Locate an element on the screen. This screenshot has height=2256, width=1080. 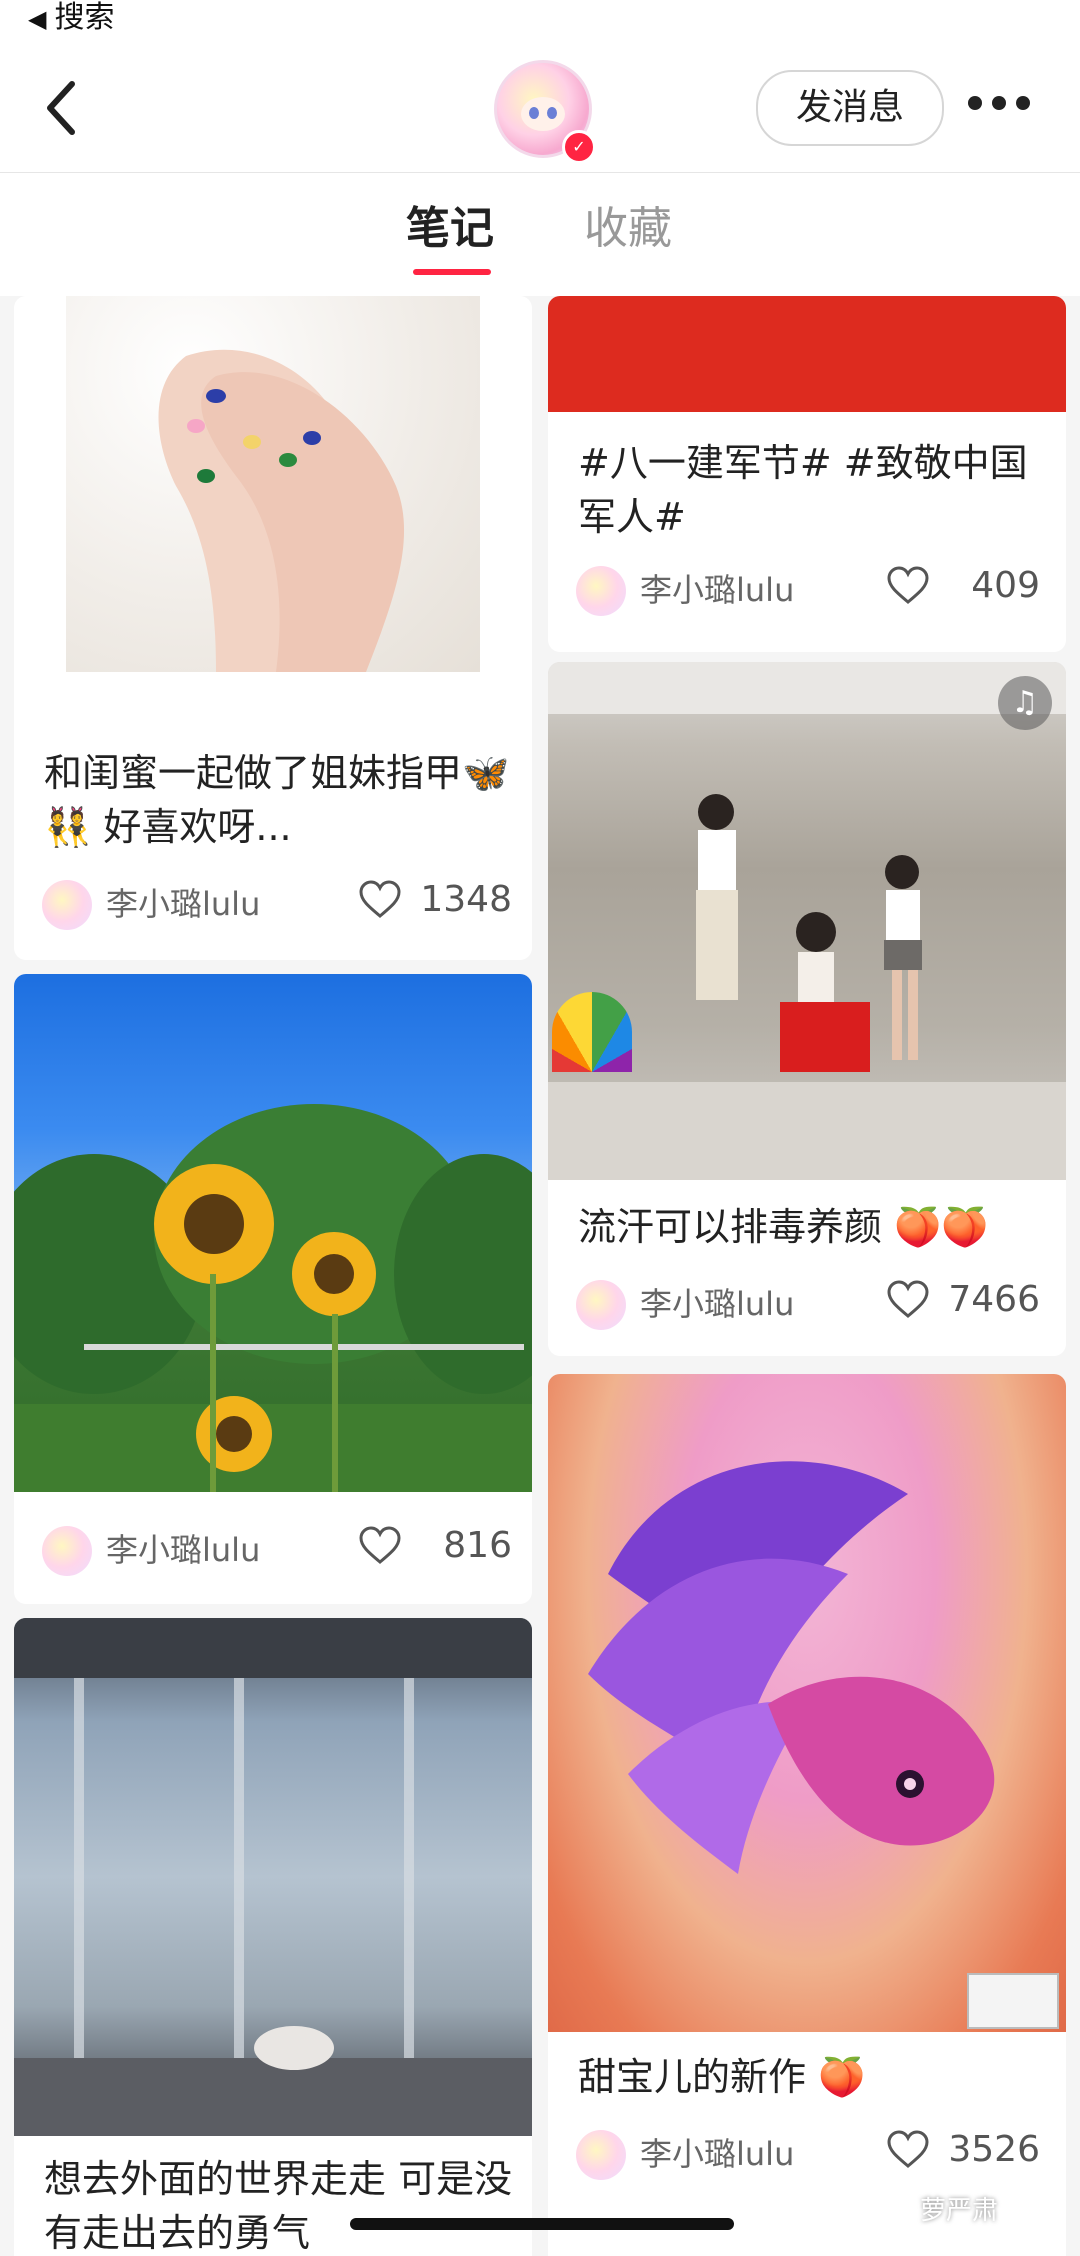
avatar-face is located at coordinates (543, 114).